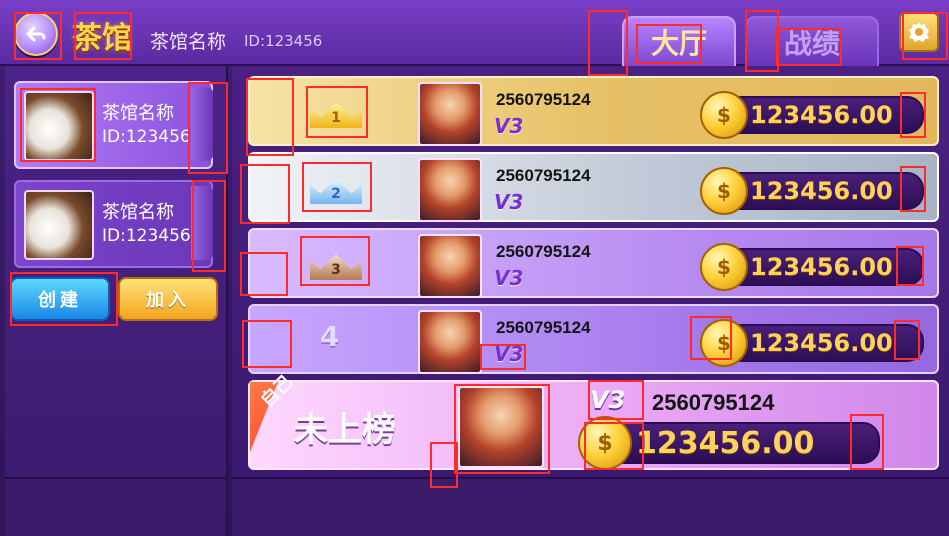  I want to click on tab-records-label: 战绩, so click(811, 43).